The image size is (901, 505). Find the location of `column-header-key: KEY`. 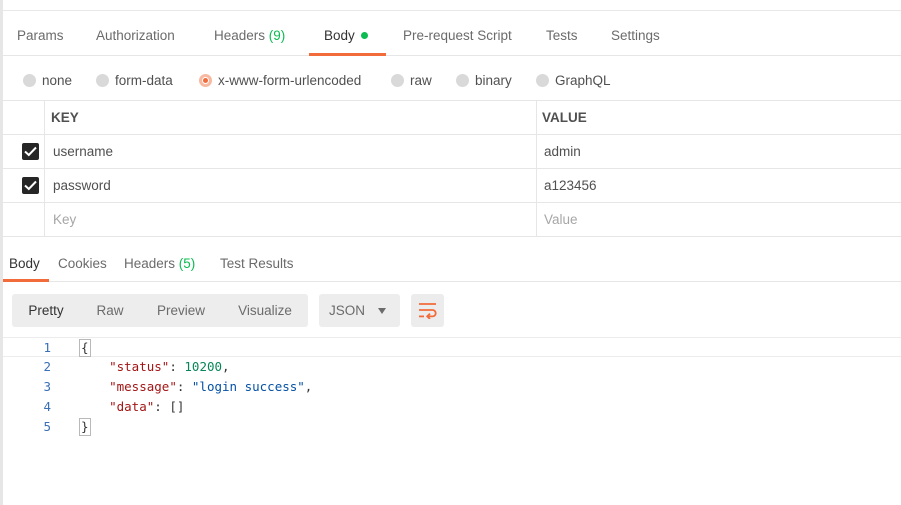

column-header-key: KEY is located at coordinates (65, 117).